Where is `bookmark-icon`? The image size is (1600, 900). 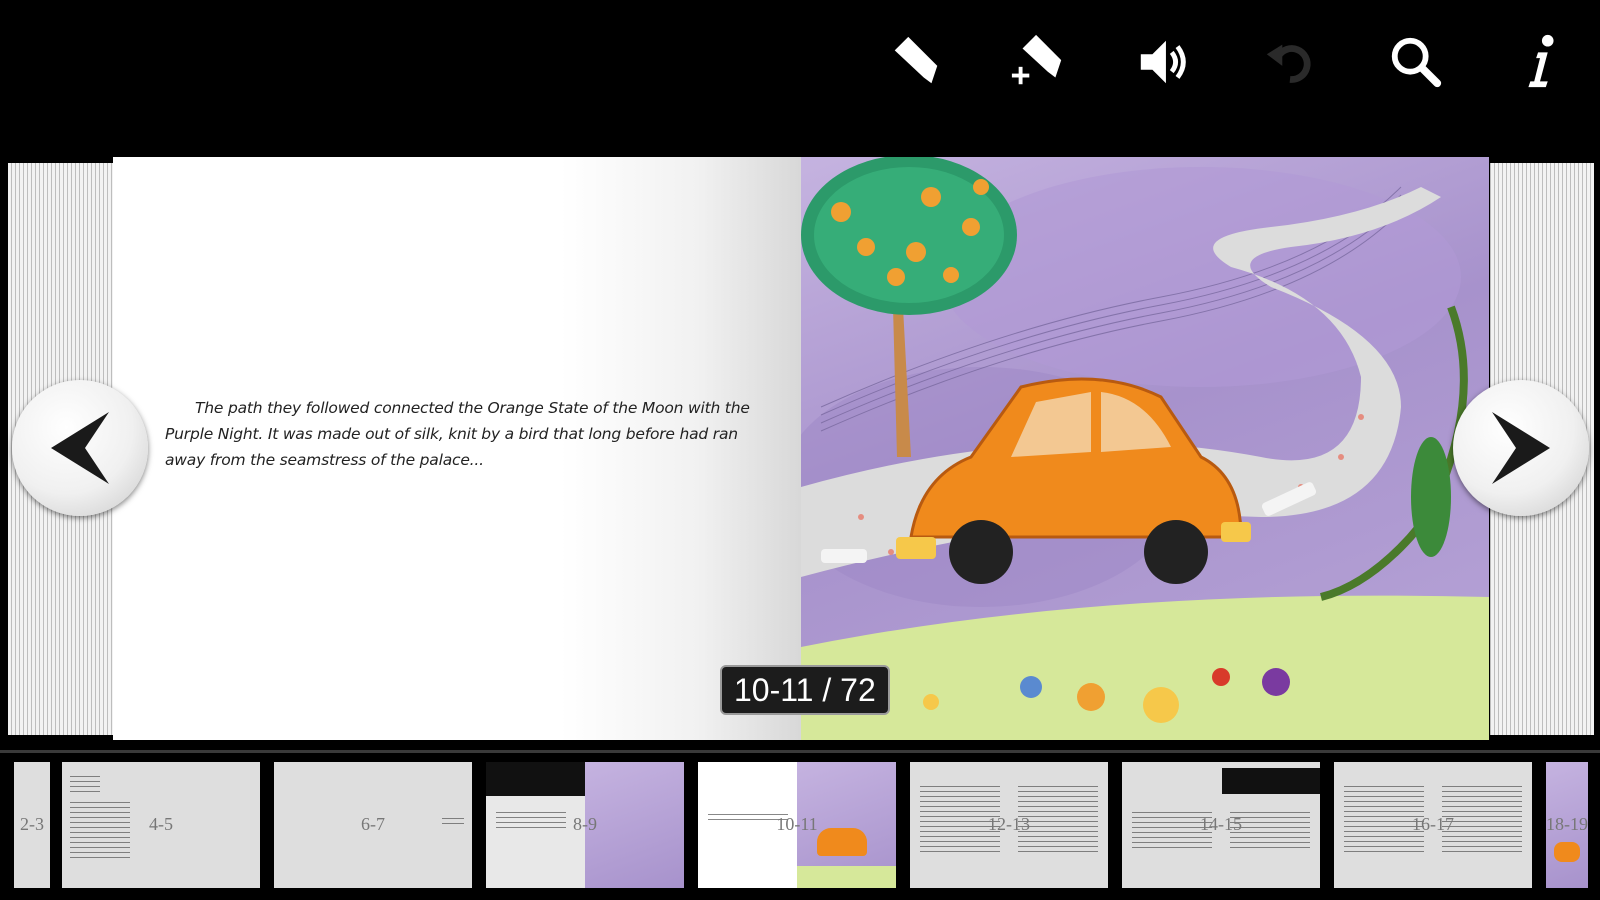 bookmark-icon is located at coordinates (916, 60).